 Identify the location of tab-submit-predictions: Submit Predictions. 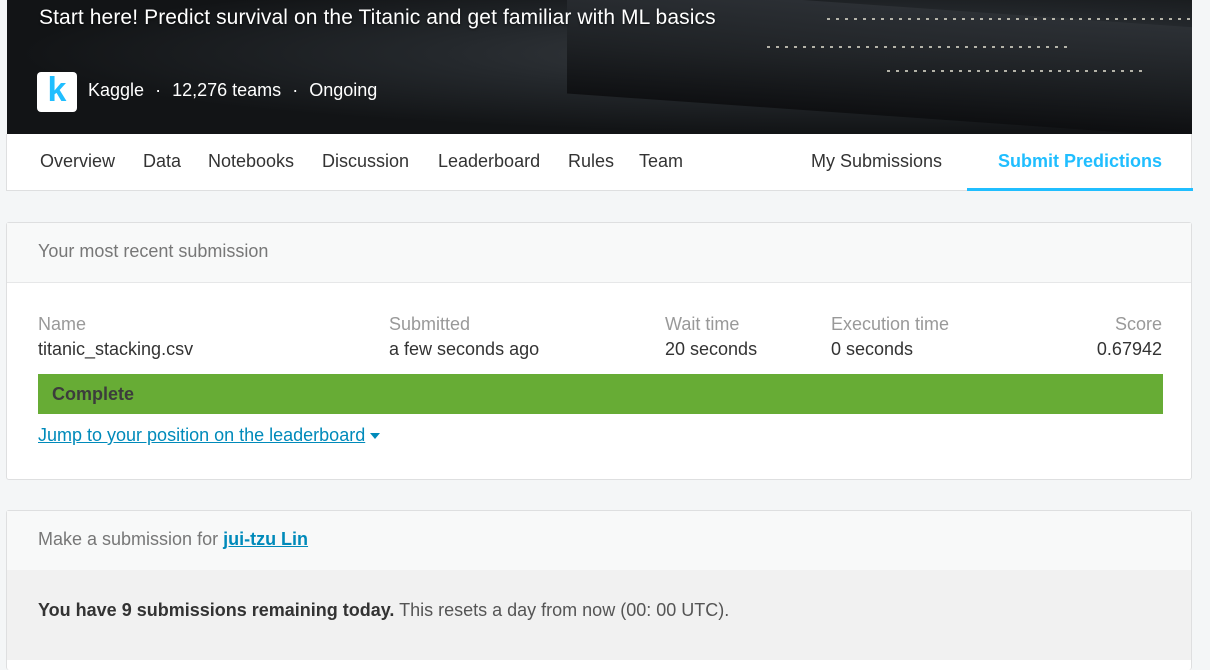
(1080, 162).